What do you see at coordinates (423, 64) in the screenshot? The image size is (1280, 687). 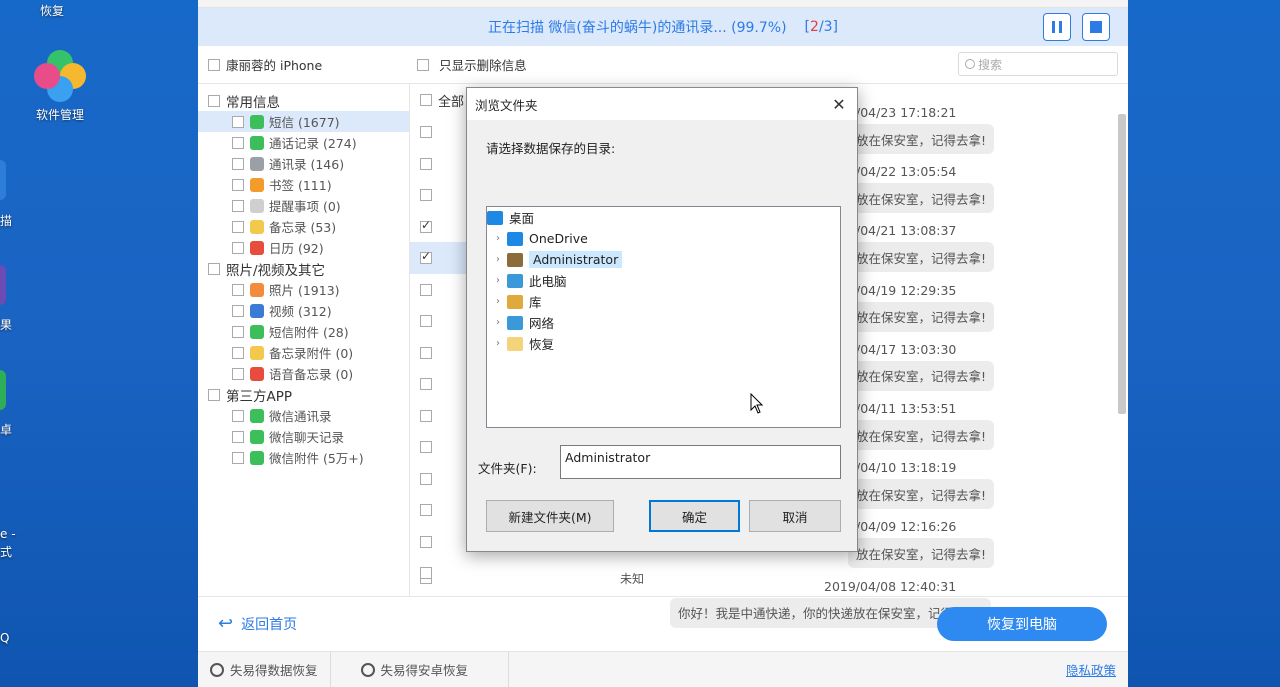 I see `deleted-only-checkbox` at bounding box center [423, 64].